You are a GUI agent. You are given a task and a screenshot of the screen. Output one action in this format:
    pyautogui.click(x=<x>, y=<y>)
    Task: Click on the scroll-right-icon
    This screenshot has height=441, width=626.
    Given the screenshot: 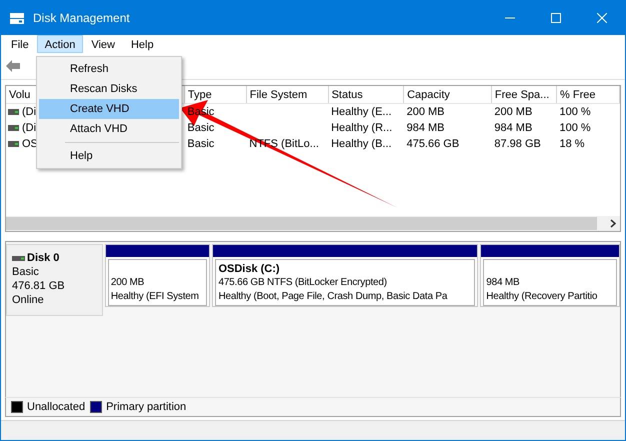 What is the action you would take?
    pyautogui.click(x=613, y=223)
    